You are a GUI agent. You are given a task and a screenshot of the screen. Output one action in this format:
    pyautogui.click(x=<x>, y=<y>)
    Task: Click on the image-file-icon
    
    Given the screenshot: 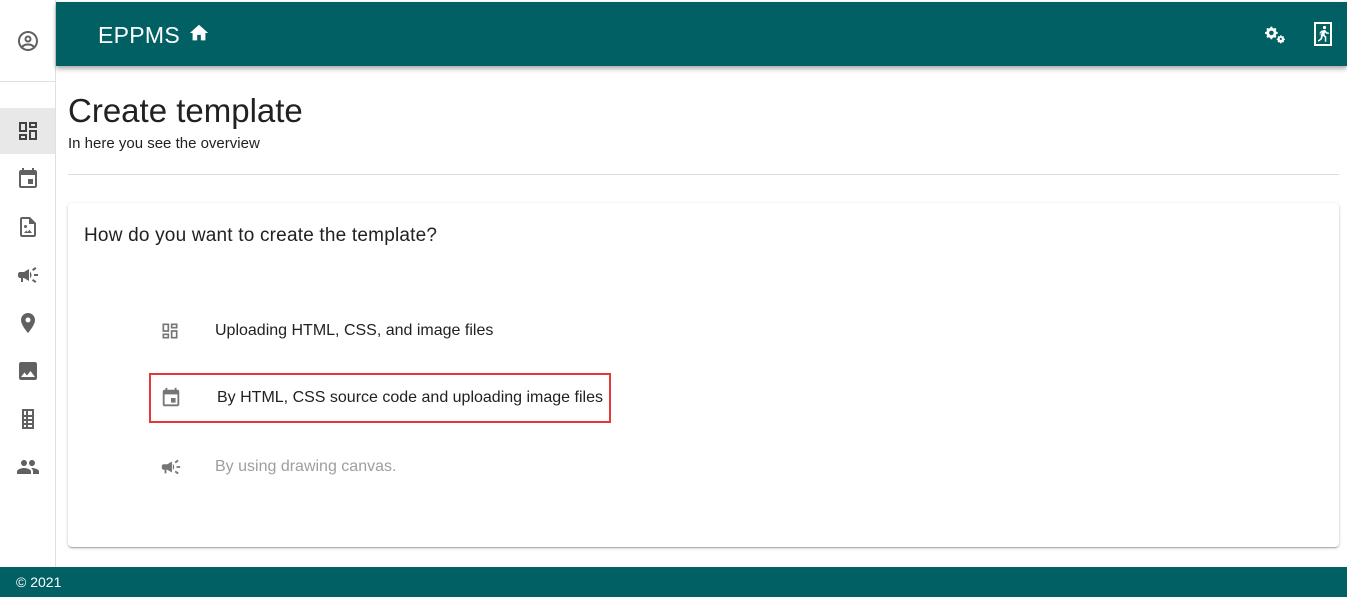 What is the action you would take?
    pyautogui.click(x=28, y=227)
    